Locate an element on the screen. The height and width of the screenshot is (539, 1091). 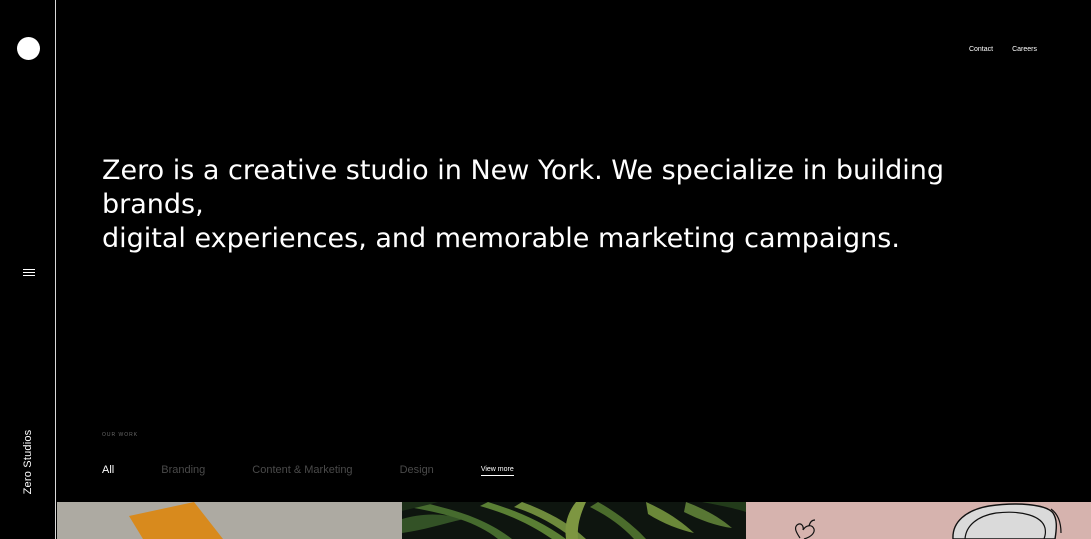
project-thumbnail-orange-card is located at coordinates (229, 520).